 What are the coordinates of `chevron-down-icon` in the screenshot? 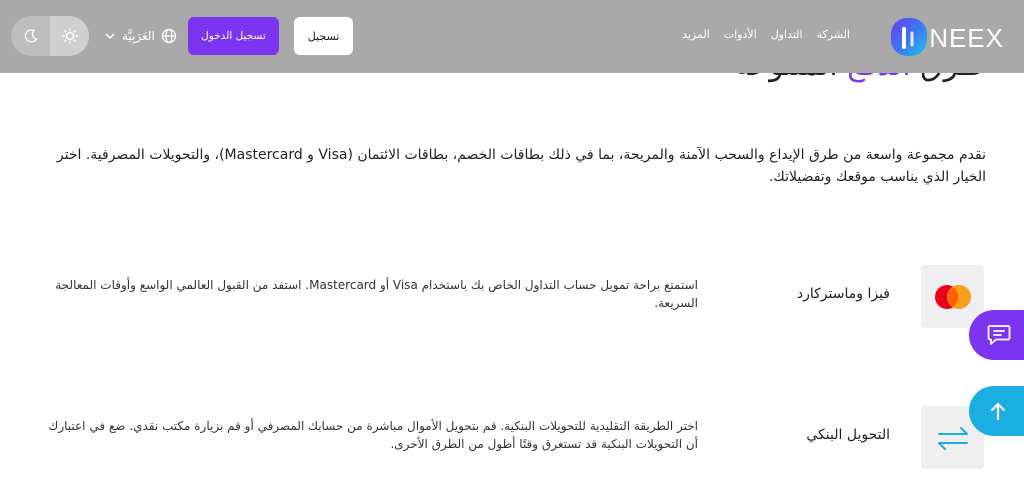 It's located at (110, 36).